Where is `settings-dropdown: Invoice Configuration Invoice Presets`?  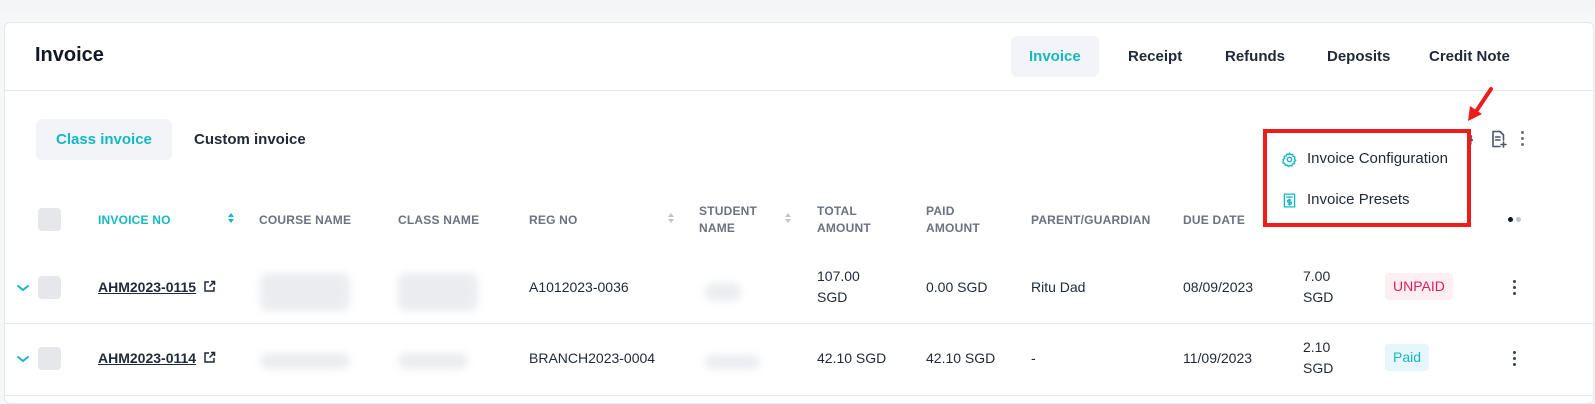 settings-dropdown: Invoice Configuration Invoice Presets is located at coordinates (1367, 178).